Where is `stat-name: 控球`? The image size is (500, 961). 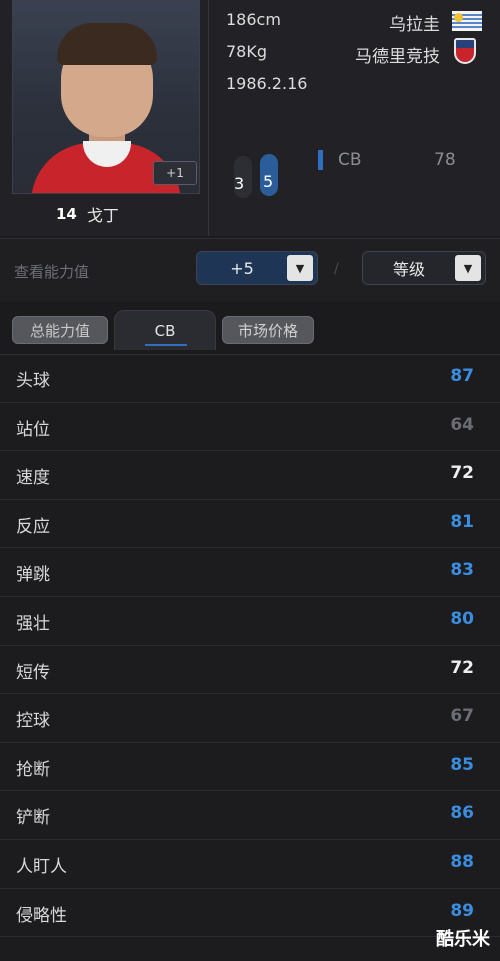
stat-name: 控球 is located at coordinates (33, 721).